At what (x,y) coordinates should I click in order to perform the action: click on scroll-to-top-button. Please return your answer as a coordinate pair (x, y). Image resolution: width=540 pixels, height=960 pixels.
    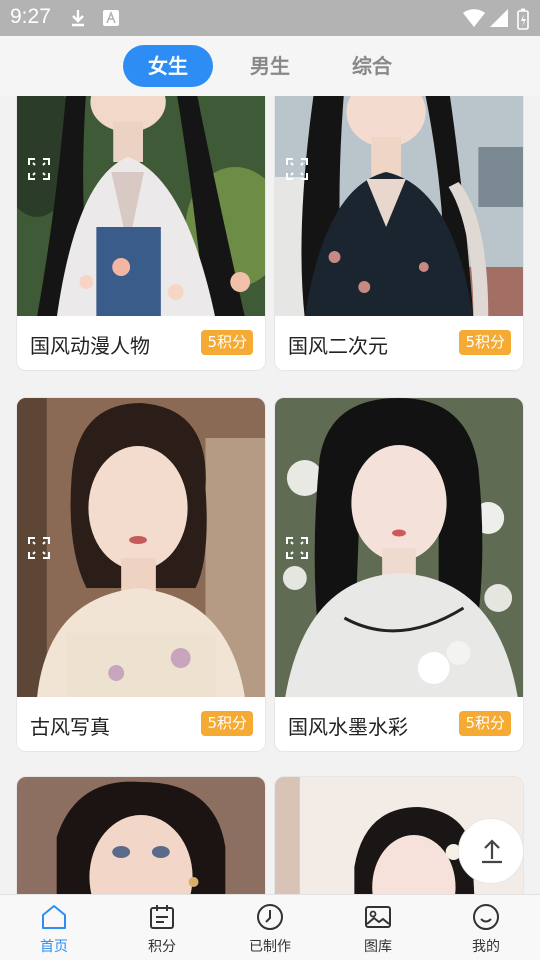
    Looking at the image, I should click on (491, 851).